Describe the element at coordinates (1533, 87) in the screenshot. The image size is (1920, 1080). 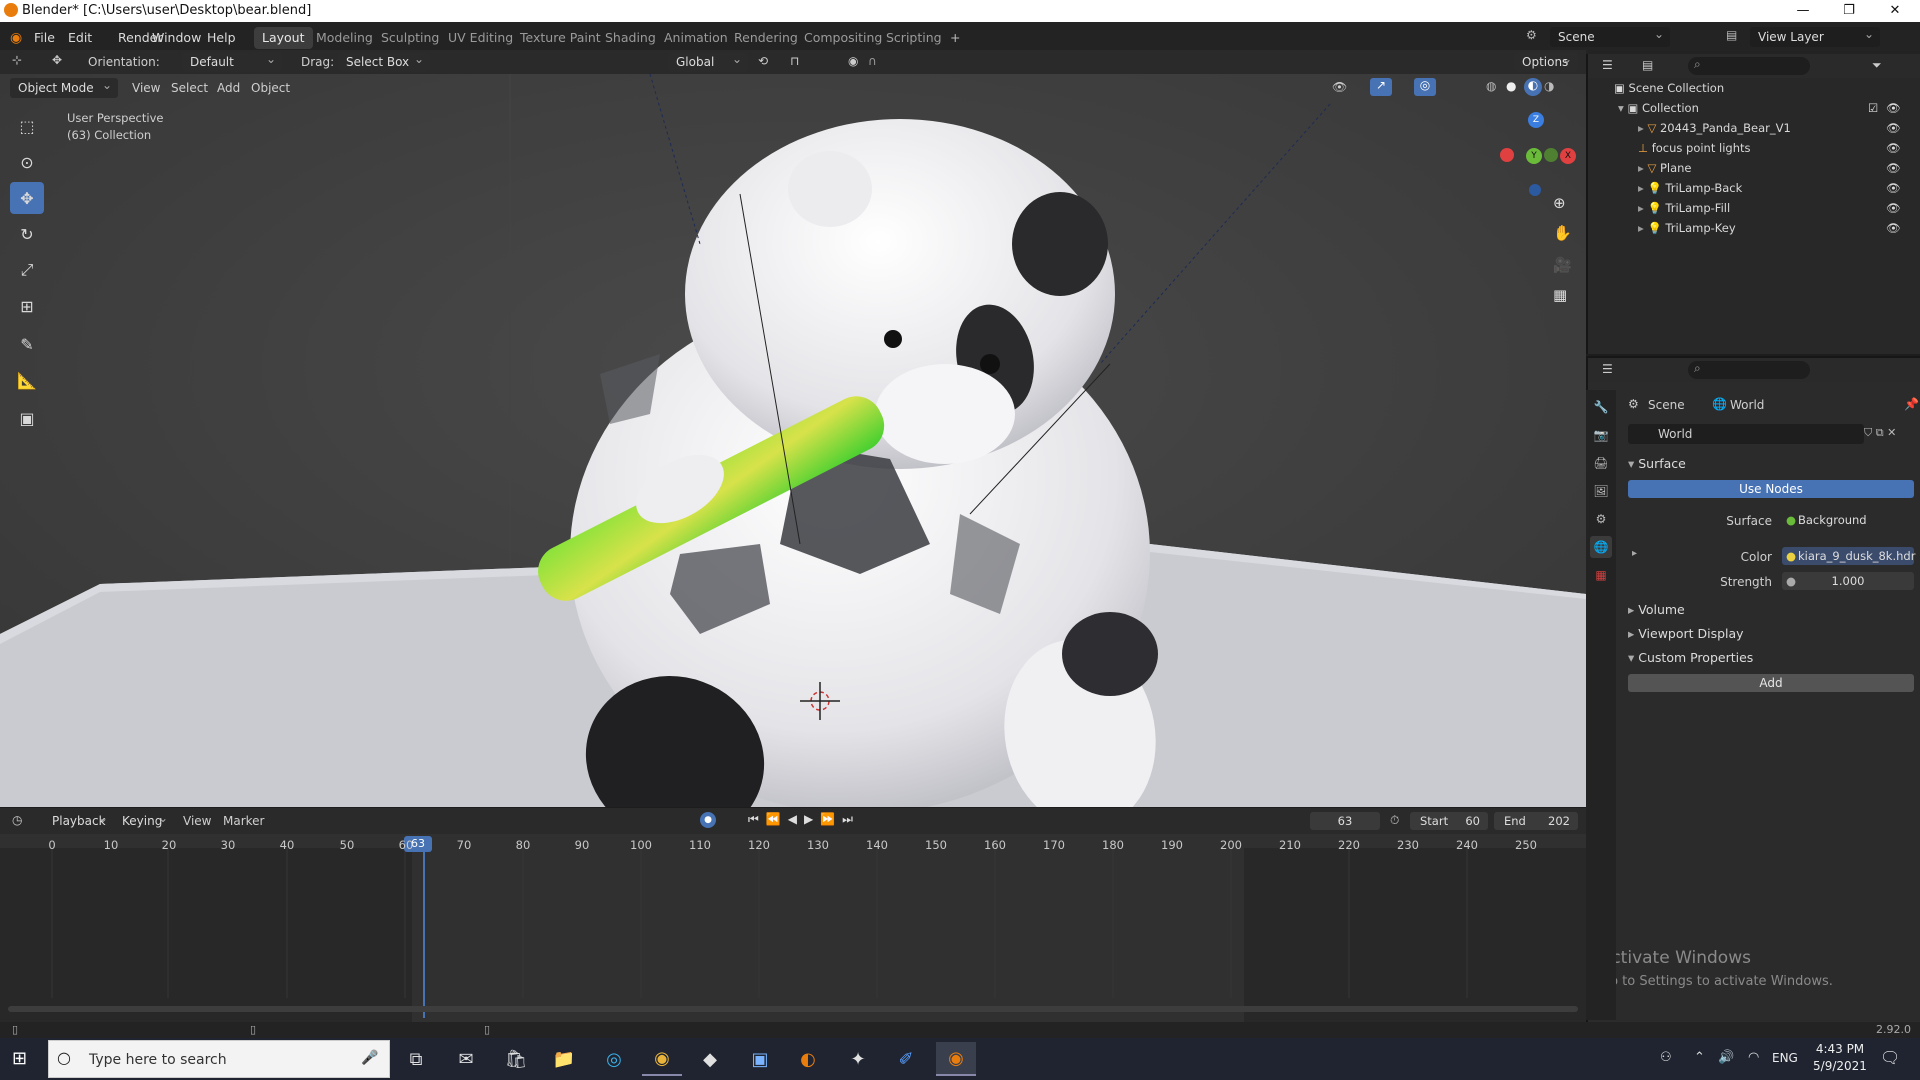
I see `material-shading-icon: ◐` at that location.